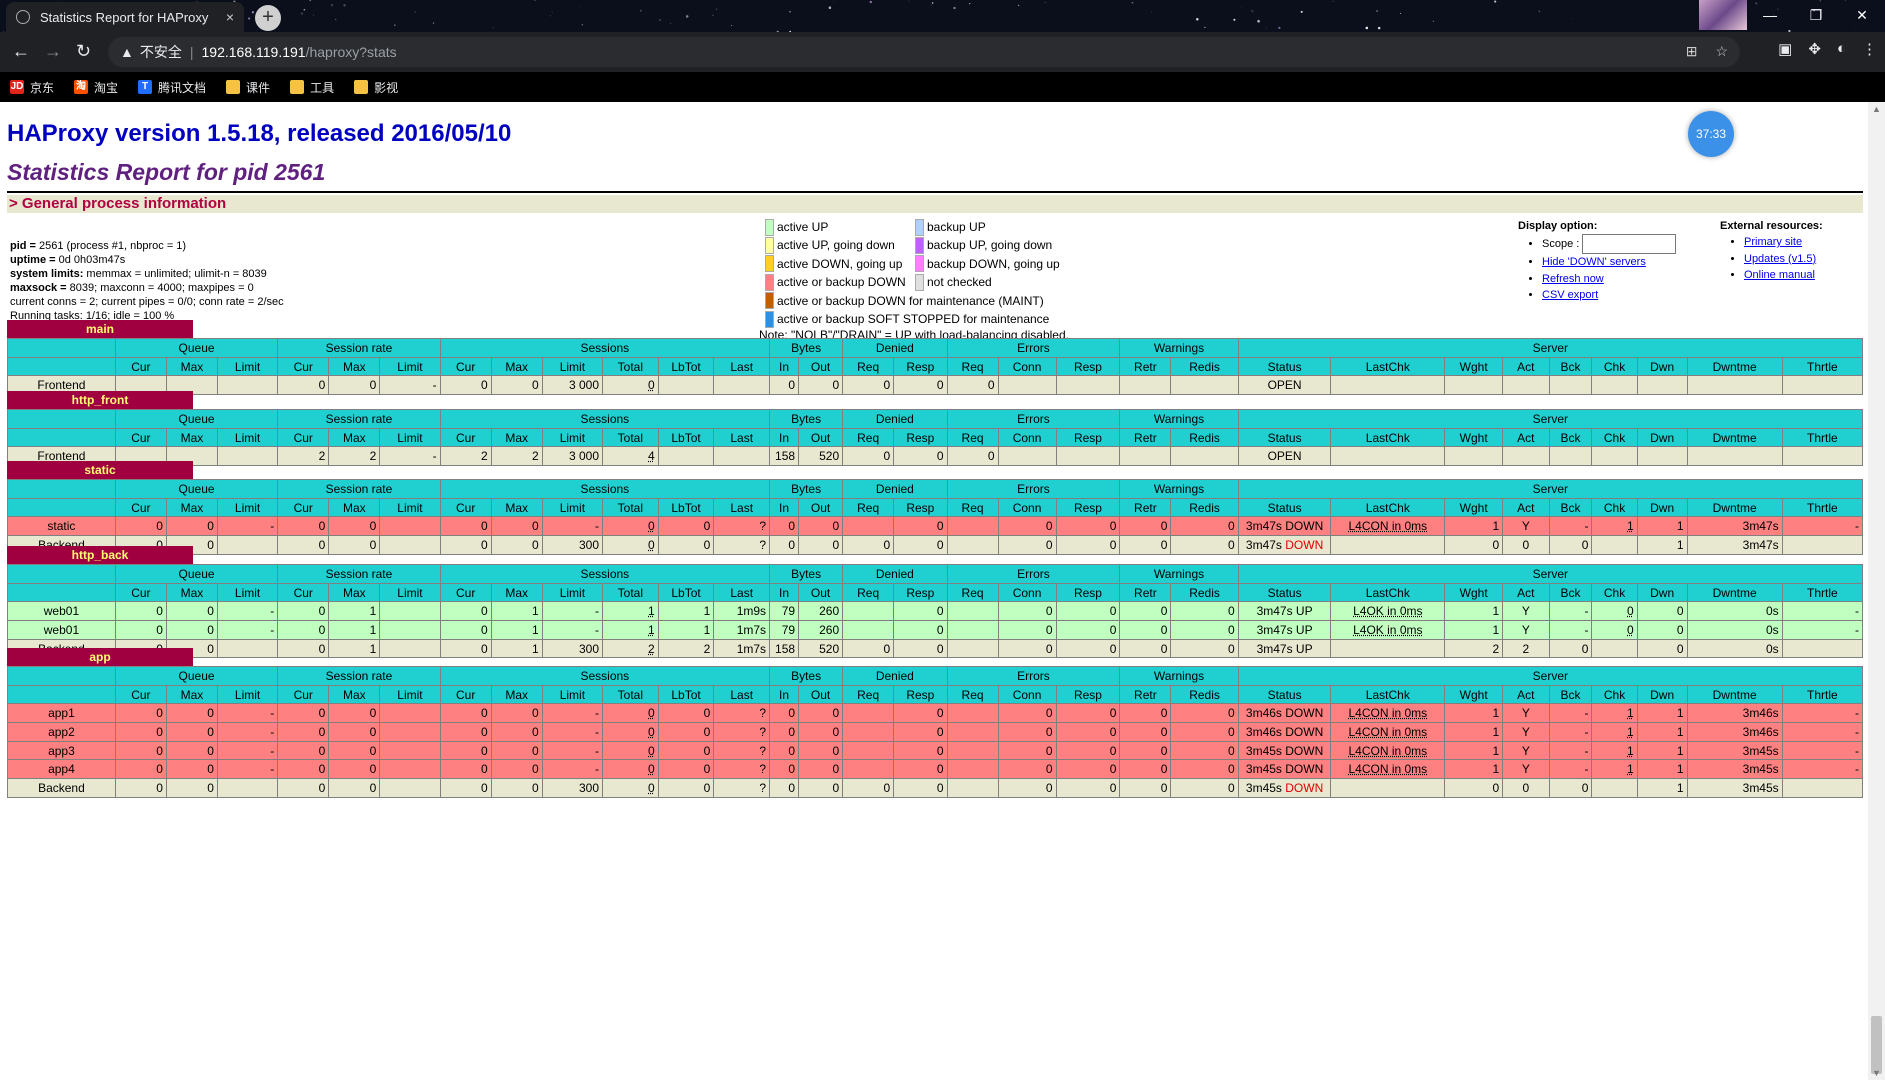 The image size is (1885, 1080). Describe the element at coordinates (100, 329) in the screenshot. I see `proxy-label-main: main` at that location.